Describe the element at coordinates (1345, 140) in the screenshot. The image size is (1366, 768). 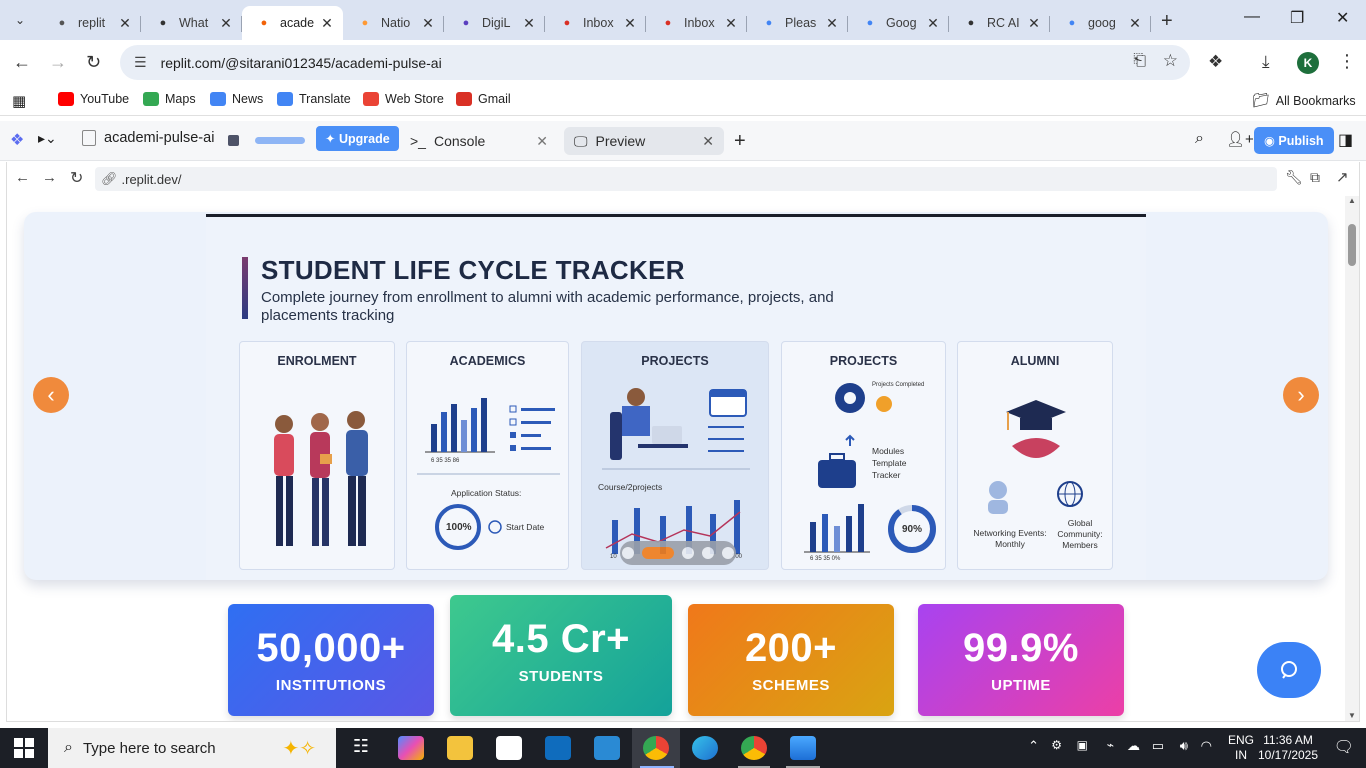
I see `layout-toggle-icon: ◨` at that location.